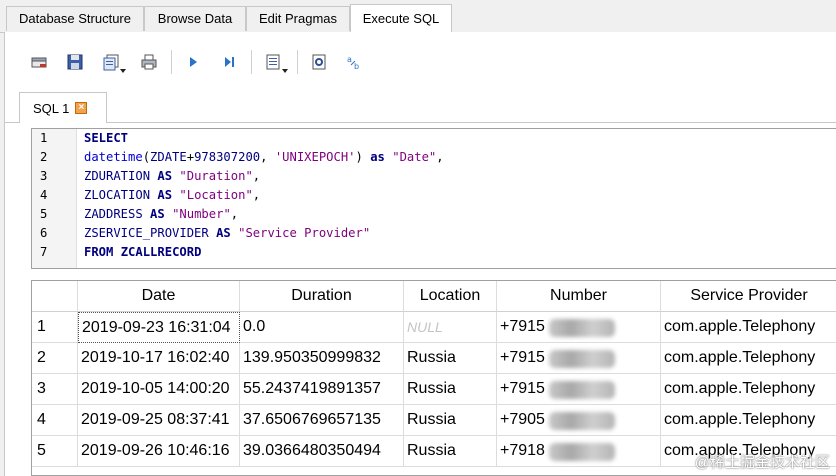 This screenshot has height=476, width=836. What do you see at coordinates (159, 327) in the screenshot?
I see `table-cell: 2019-09-23 16:31:04` at bounding box center [159, 327].